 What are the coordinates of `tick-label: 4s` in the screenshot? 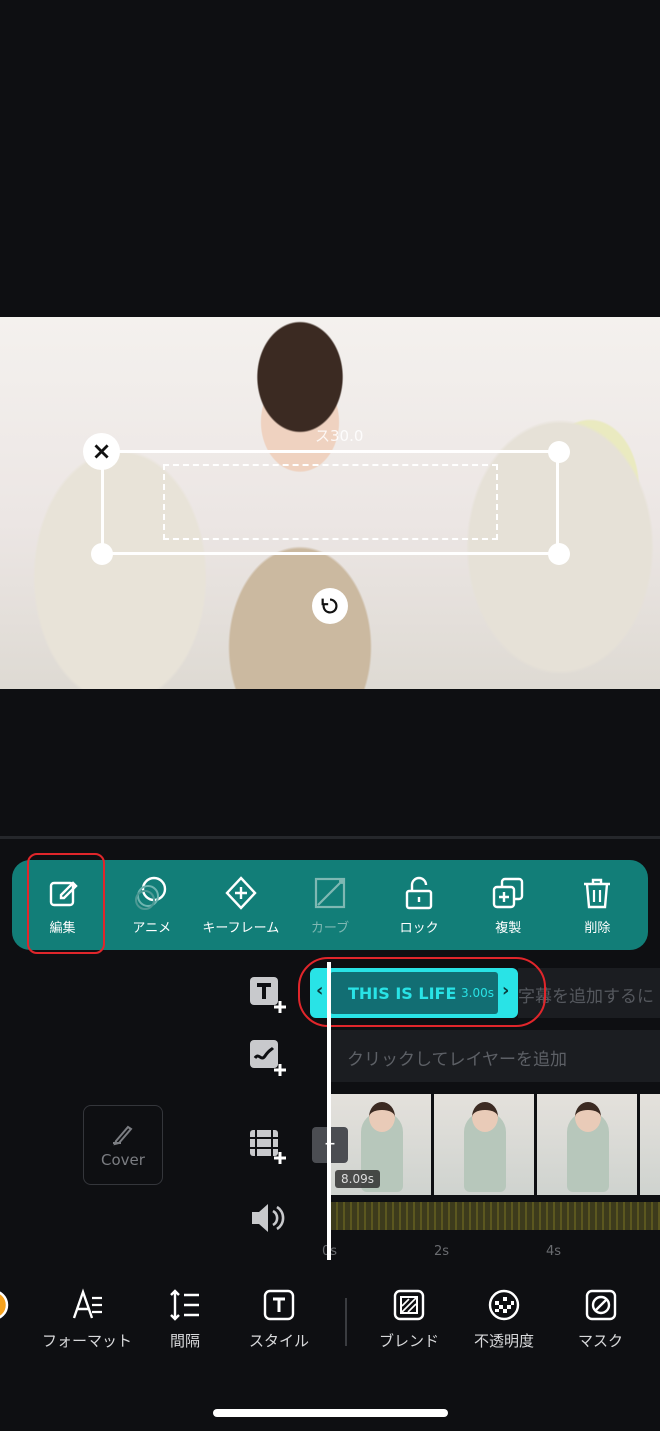 It's located at (554, 1251).